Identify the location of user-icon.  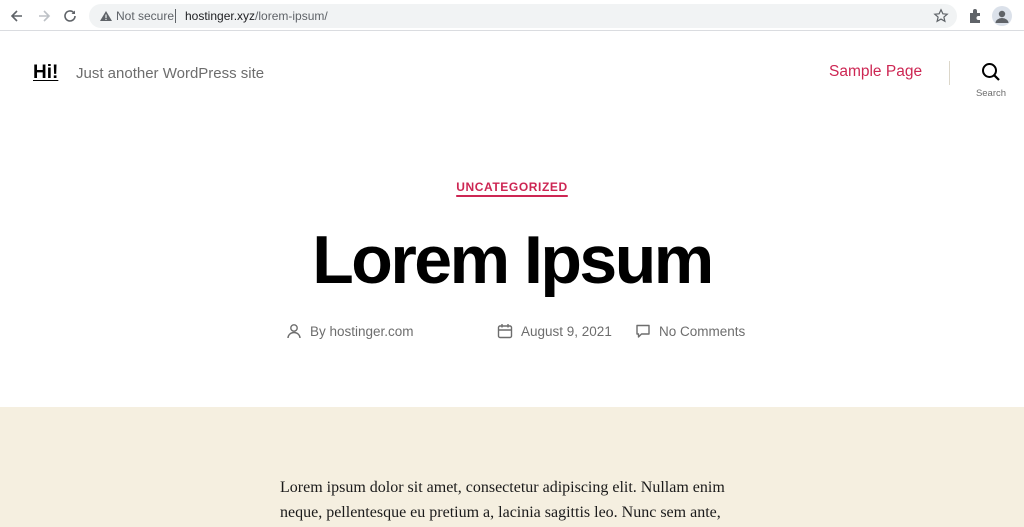
(294, 331).